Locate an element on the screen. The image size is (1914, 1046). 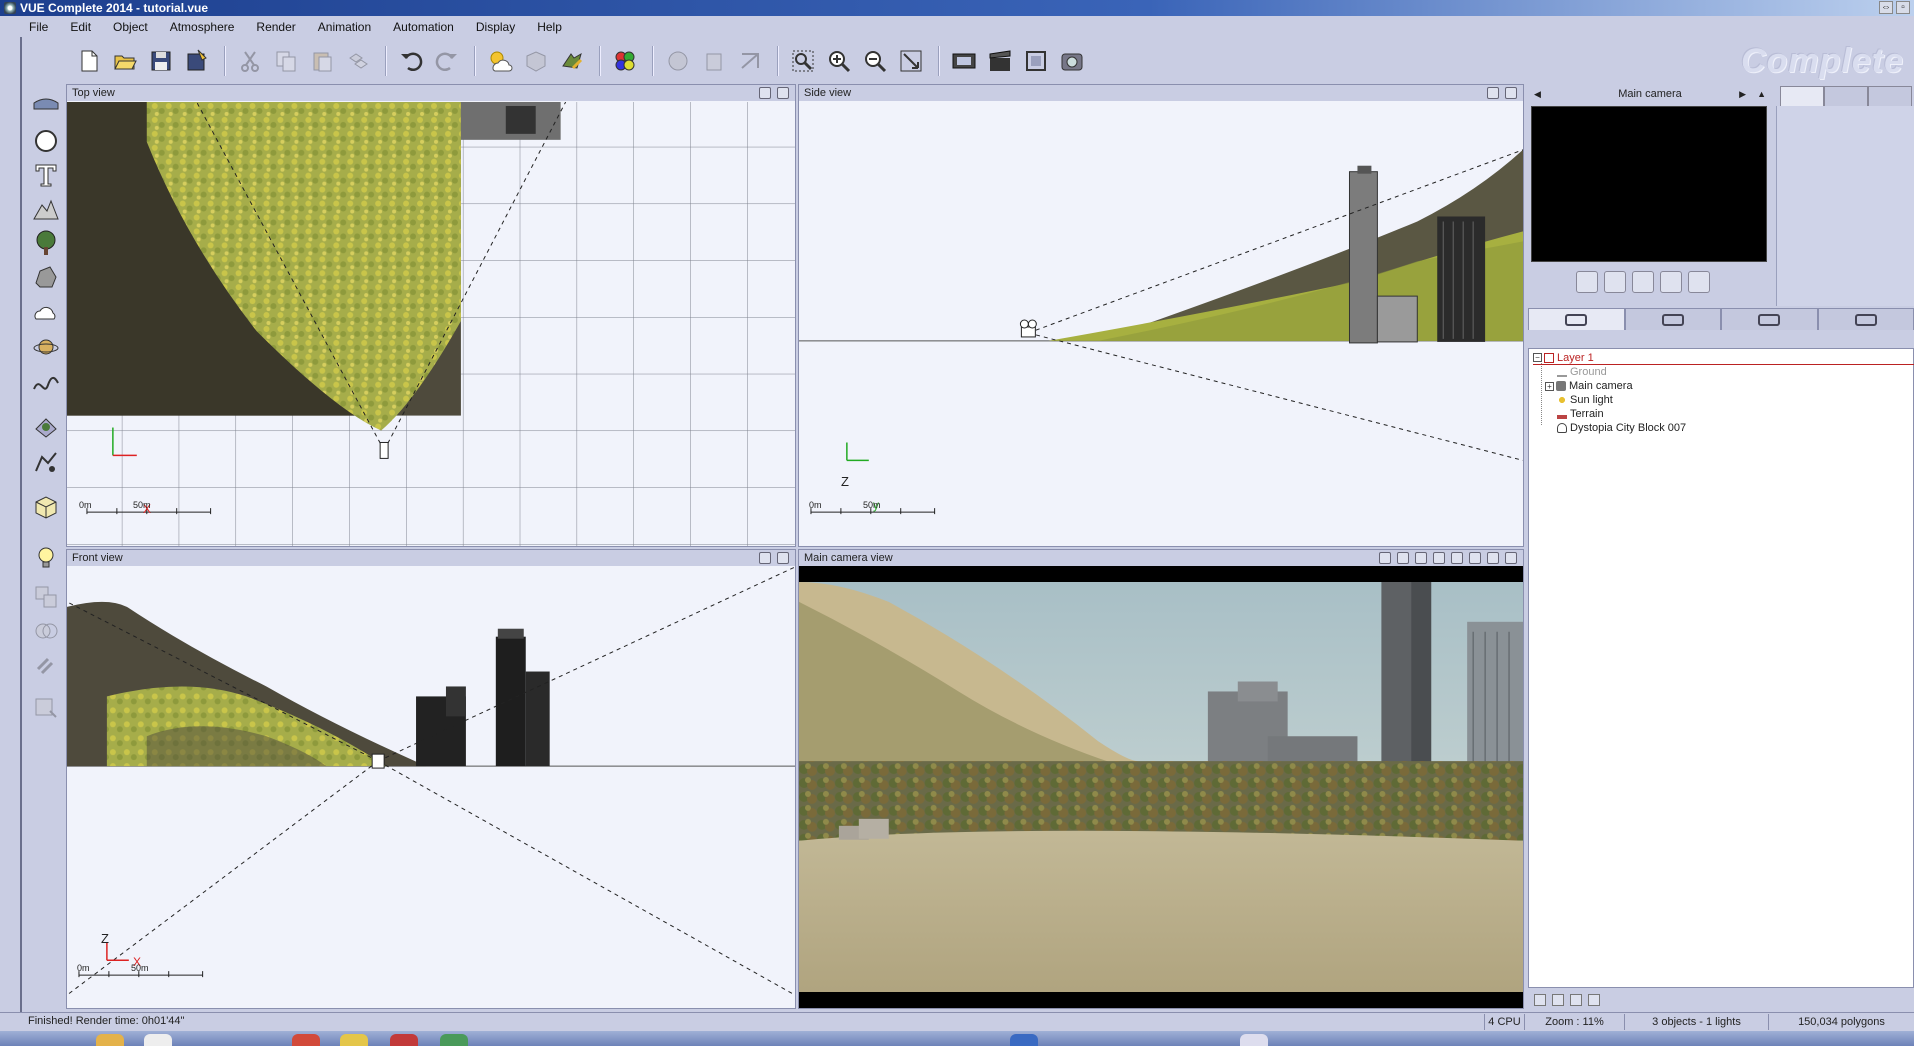
save-render-icon is located at coordinates (1511, 558).